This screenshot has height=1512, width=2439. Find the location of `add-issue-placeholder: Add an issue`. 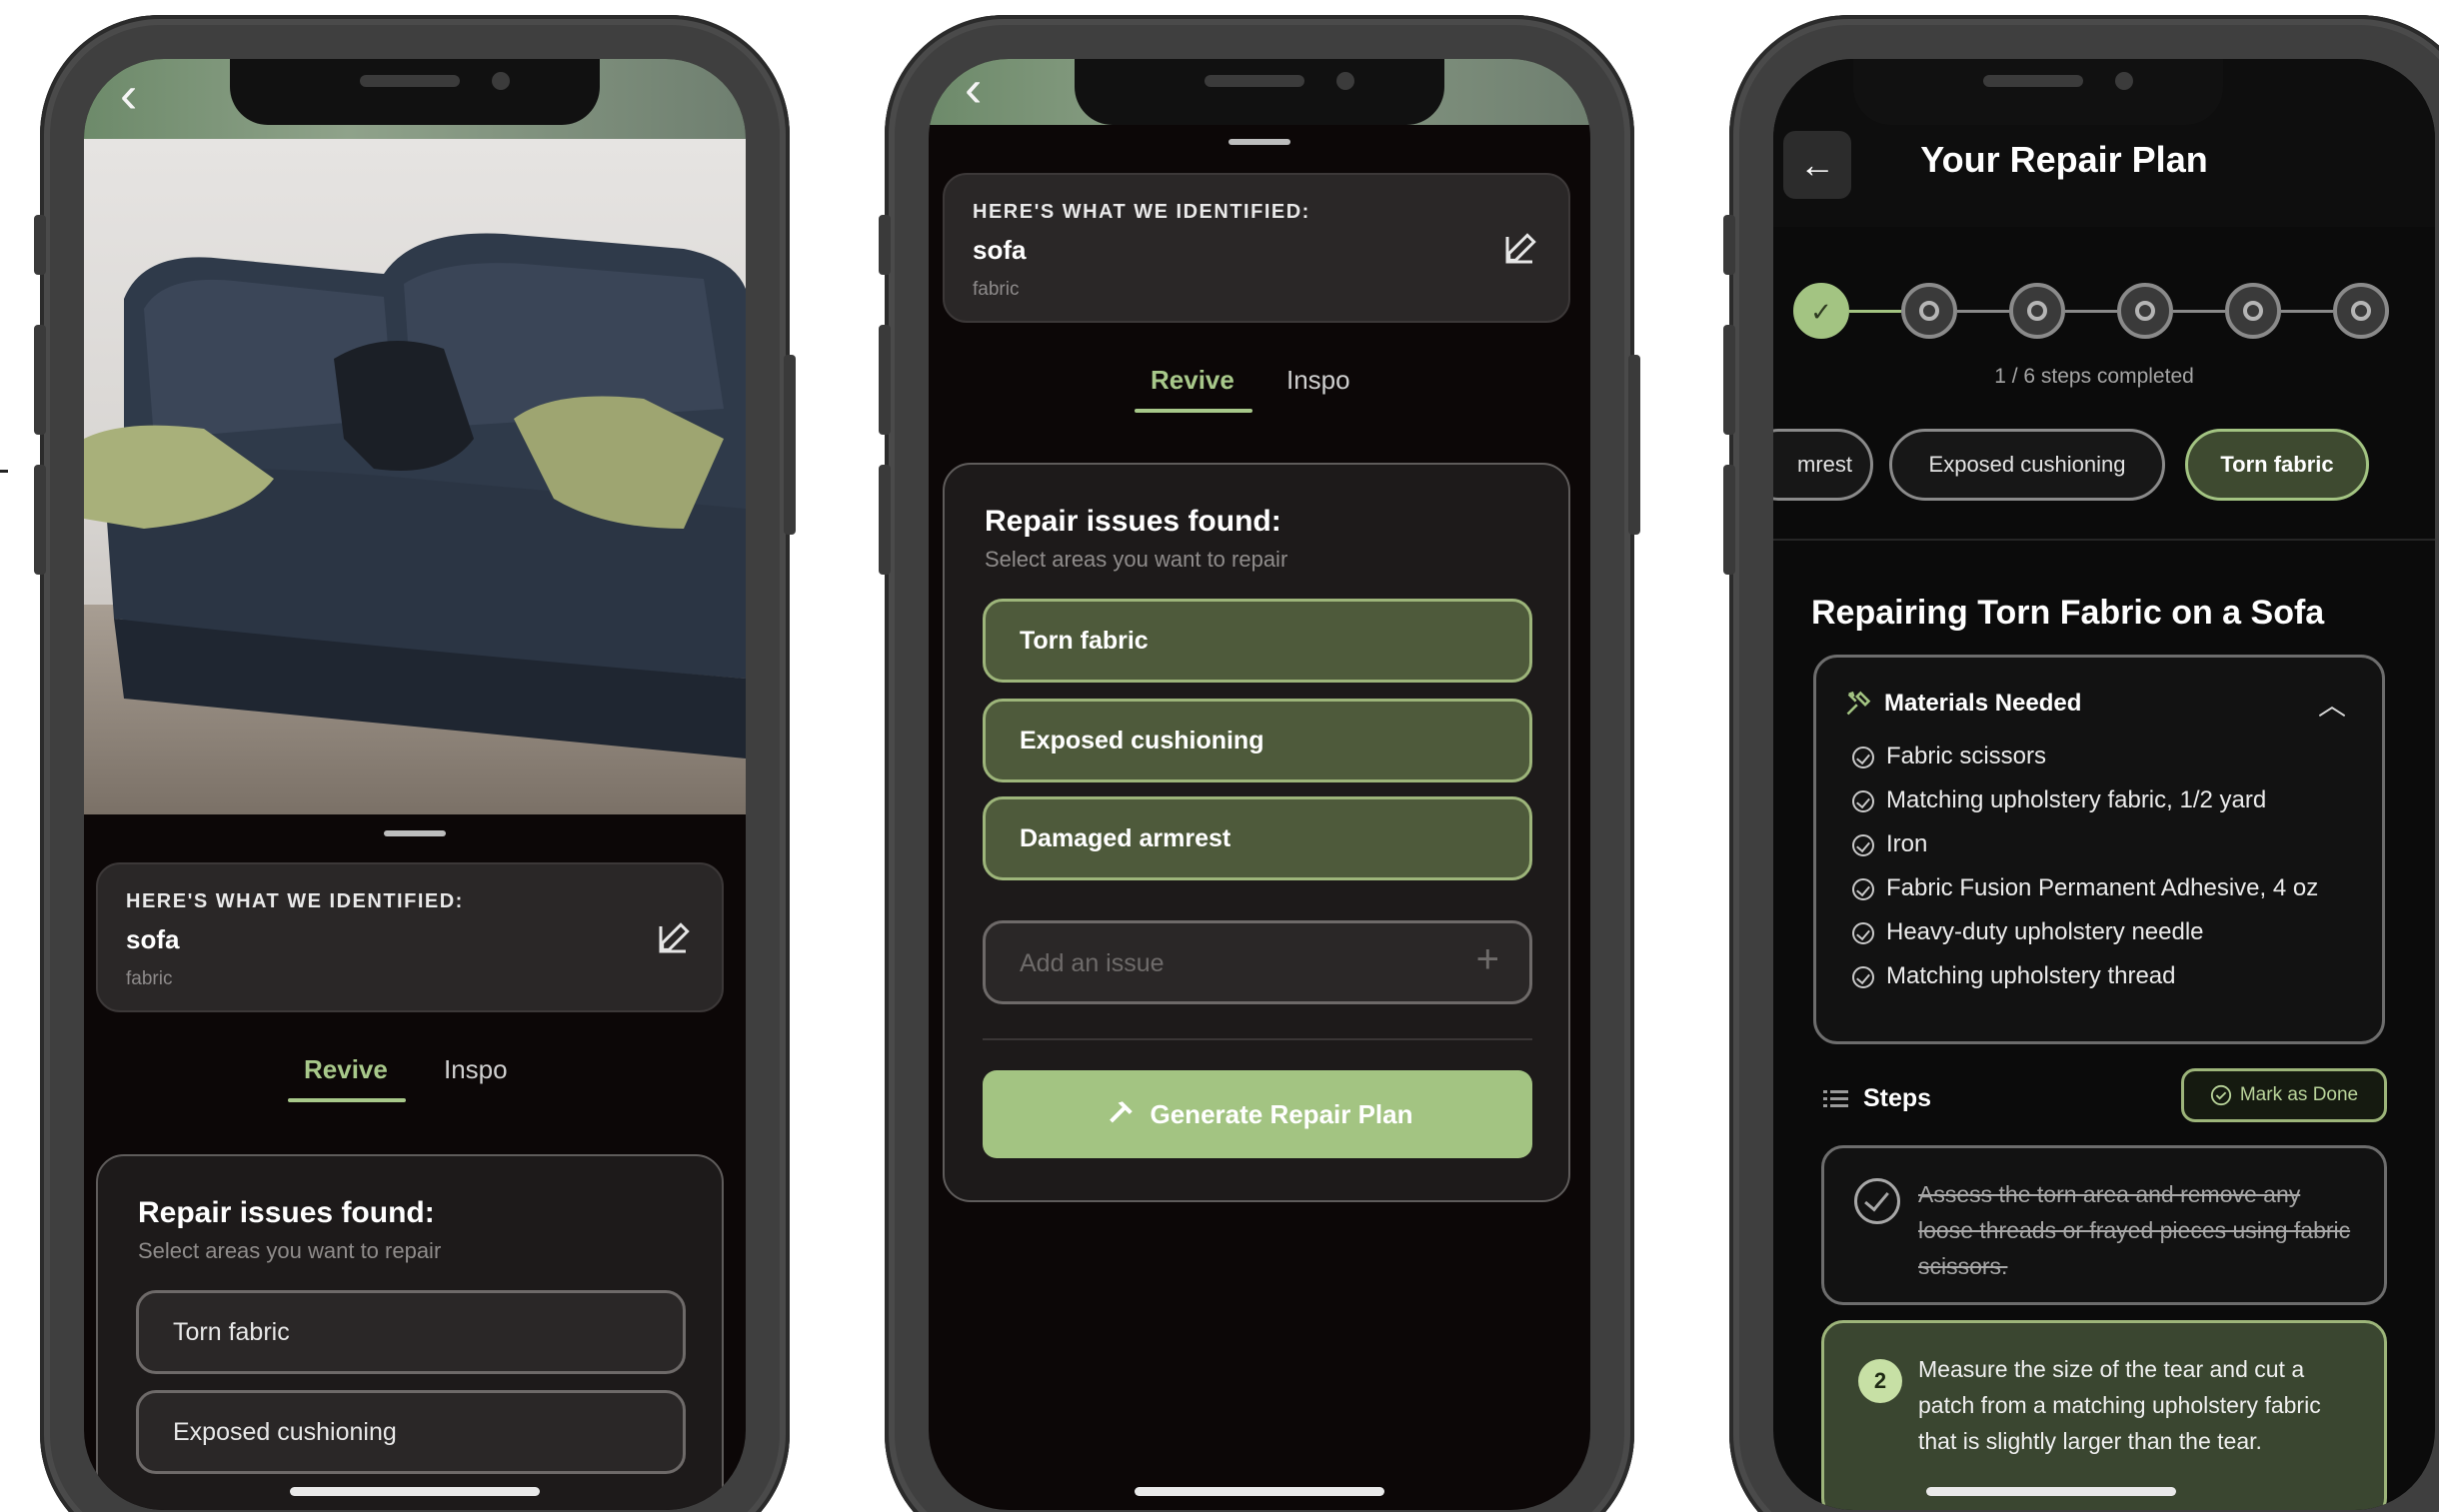

add-issue-placeholder: Add an issue is located at coordinates (1092, 963).